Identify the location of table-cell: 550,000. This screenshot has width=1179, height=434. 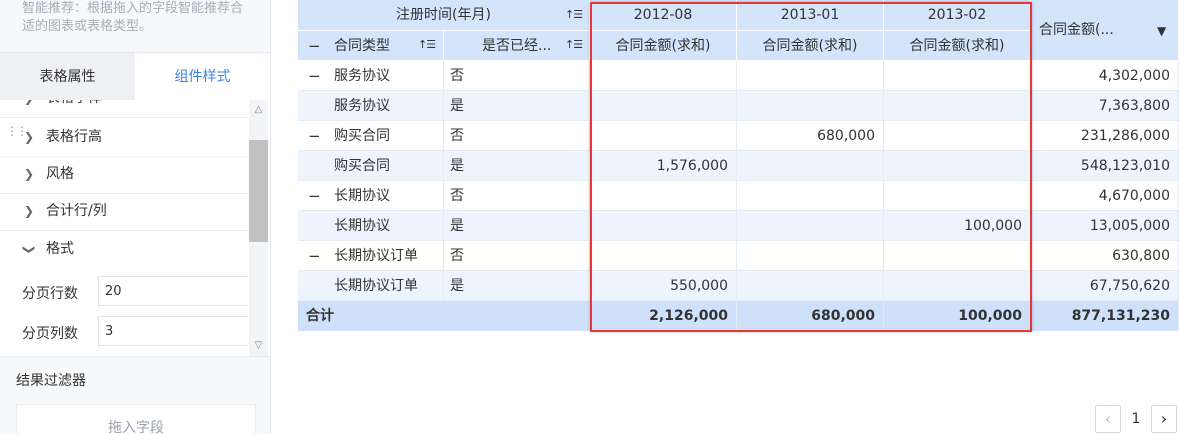
(663, 286).